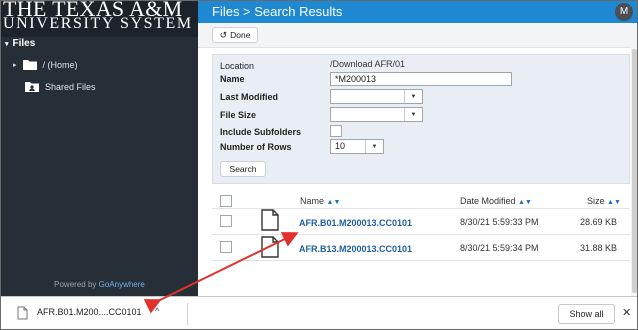 This screenshot has width=638, height=330. Describe the element at coordinates (599, 248) in the screenshot. I see `size-cell: 31.88 KB` at that location.